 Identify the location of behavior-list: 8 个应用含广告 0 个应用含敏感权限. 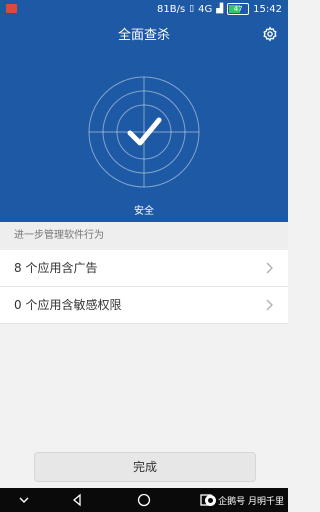
(144, 287).